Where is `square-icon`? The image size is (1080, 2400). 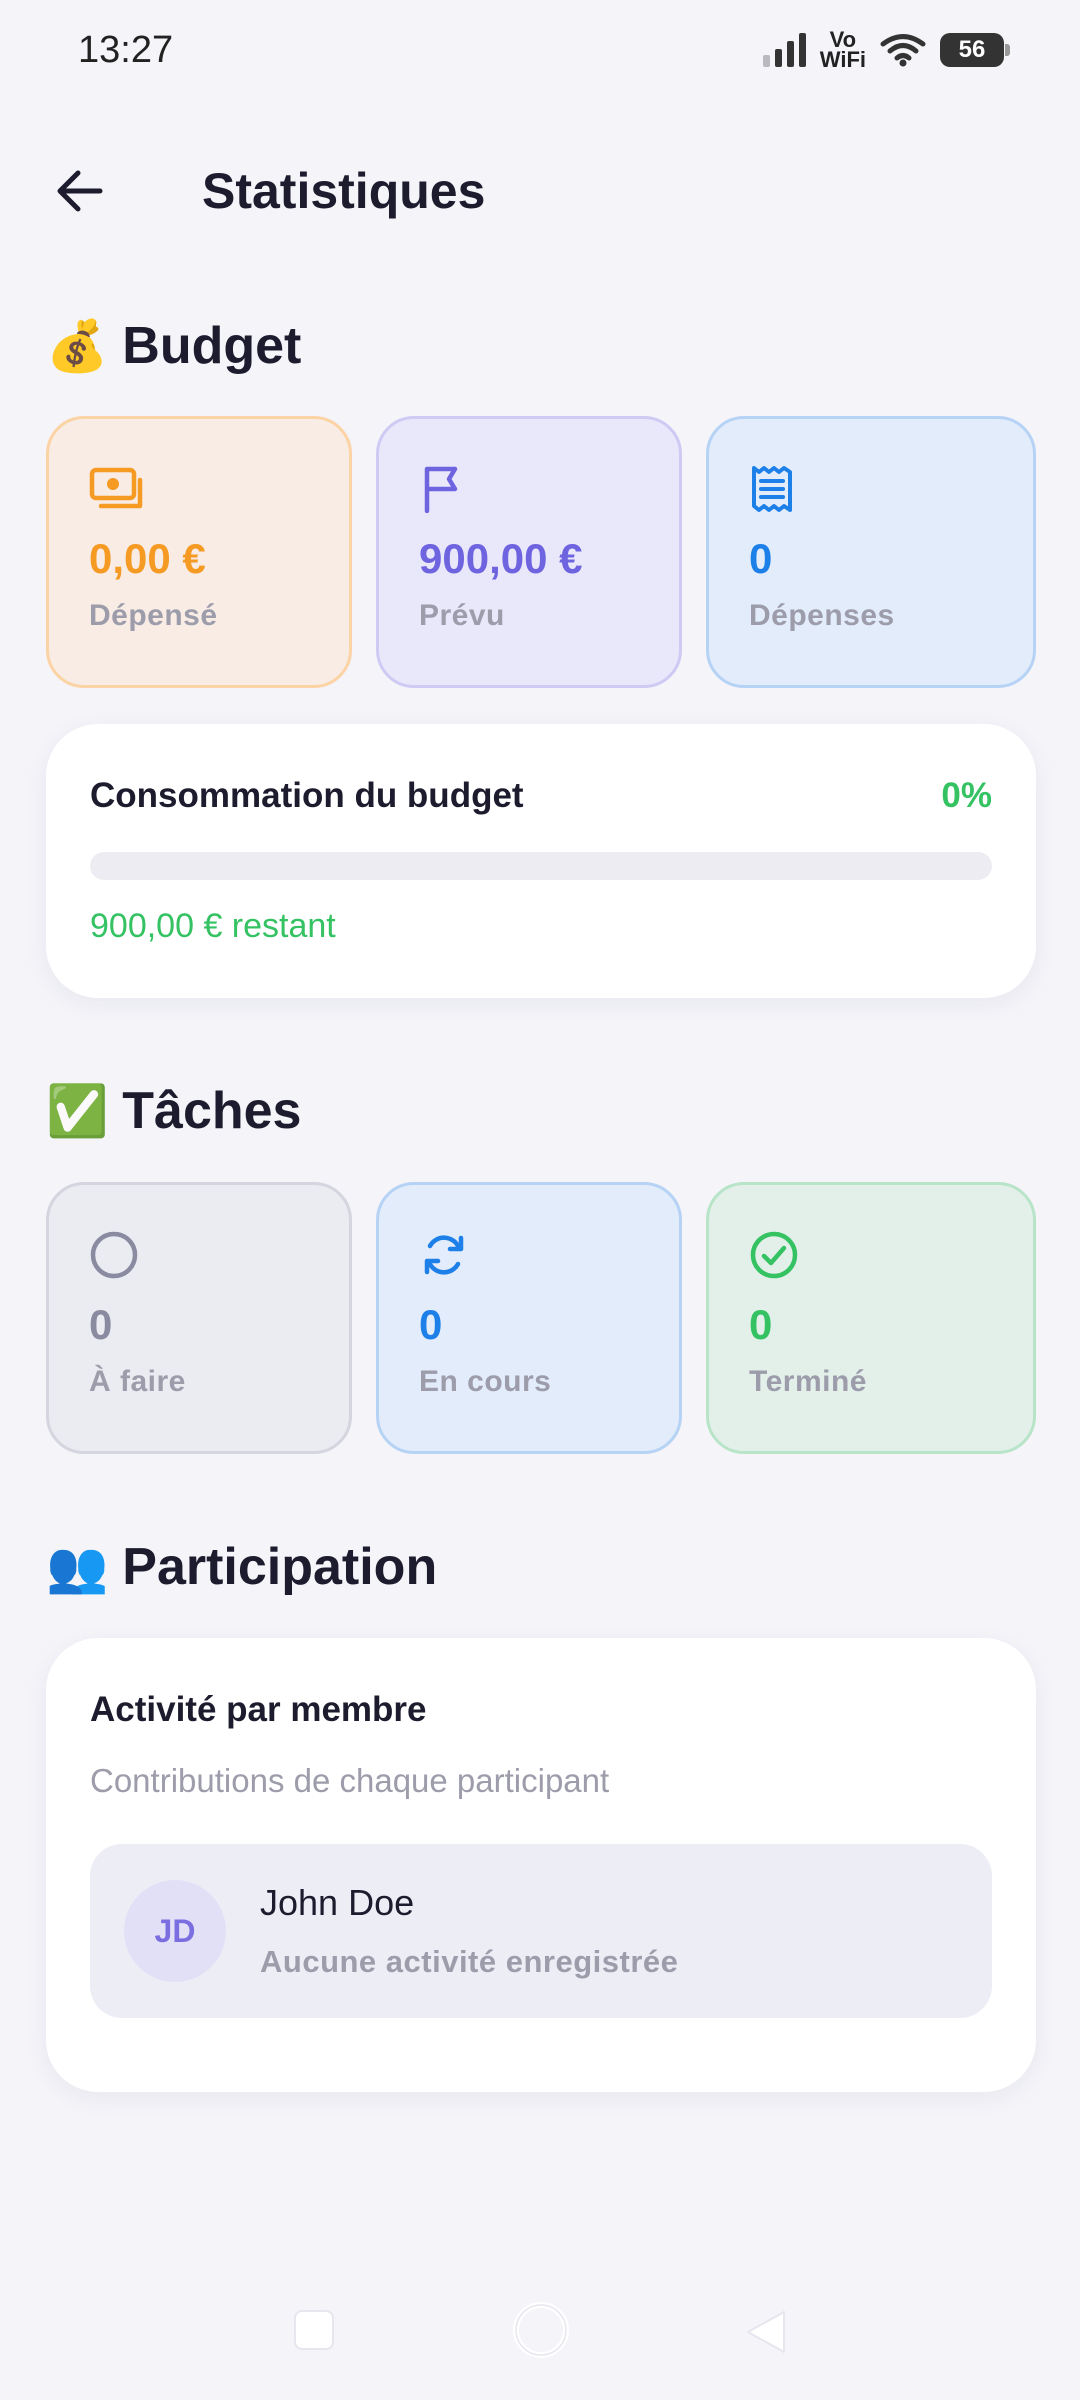
square-icon is located at coordinates (314, 2332).